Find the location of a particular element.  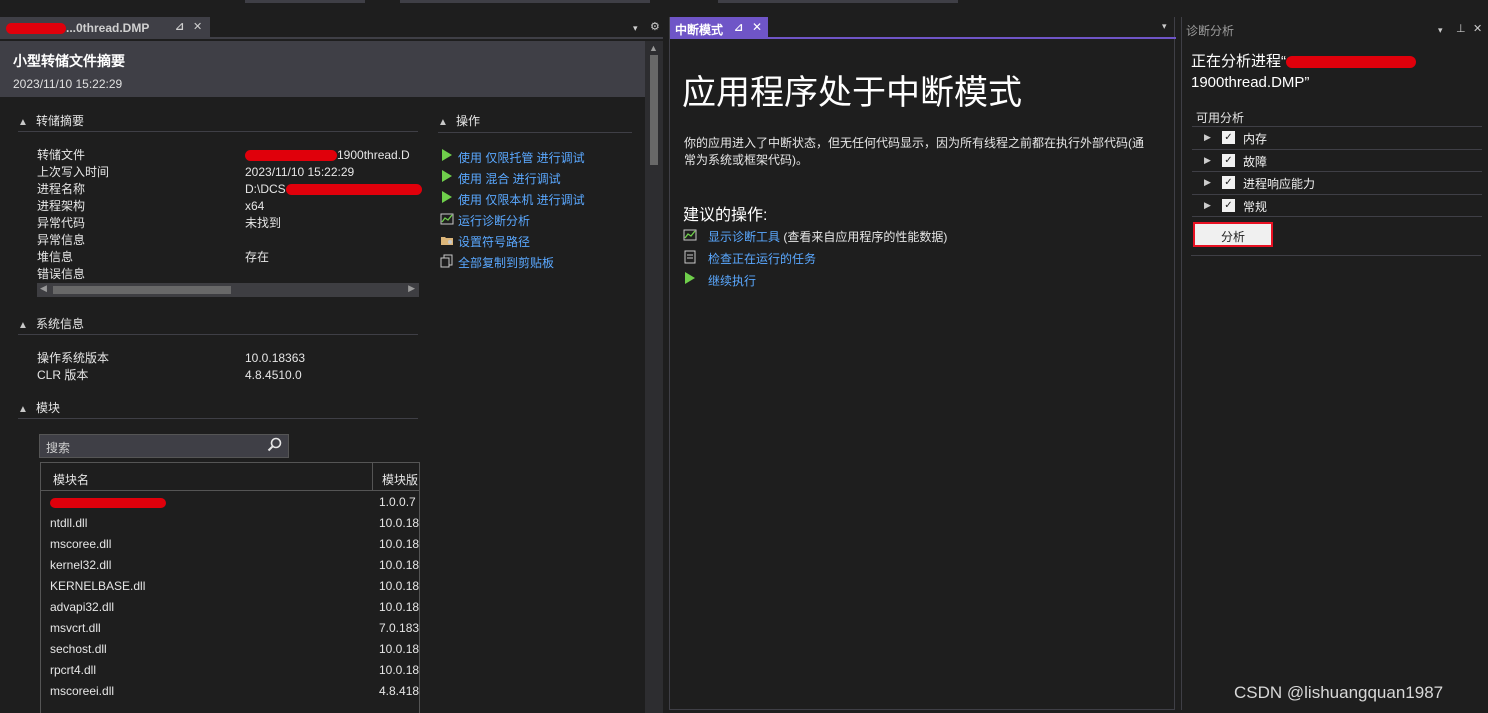

section-dump-summary: ▲ 转储摘要 is located at coordinates (218, 122).